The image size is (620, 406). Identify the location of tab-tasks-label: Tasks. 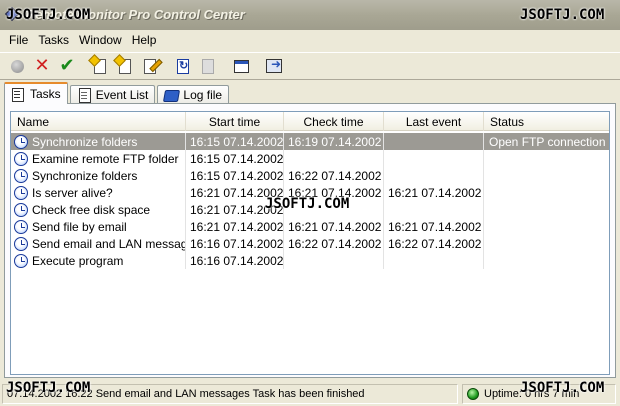
(45, 94).